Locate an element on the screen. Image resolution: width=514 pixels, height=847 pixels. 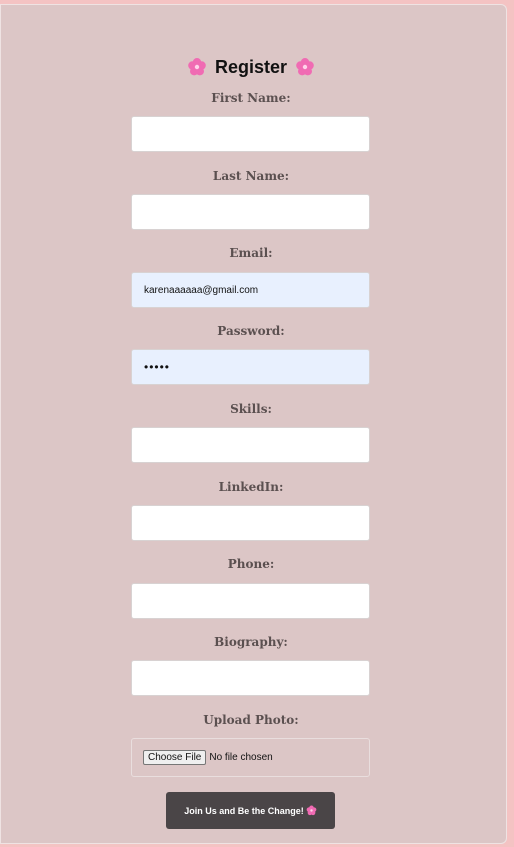
linkedin-label: LinkedIn: is located at coordinates (251, 487).